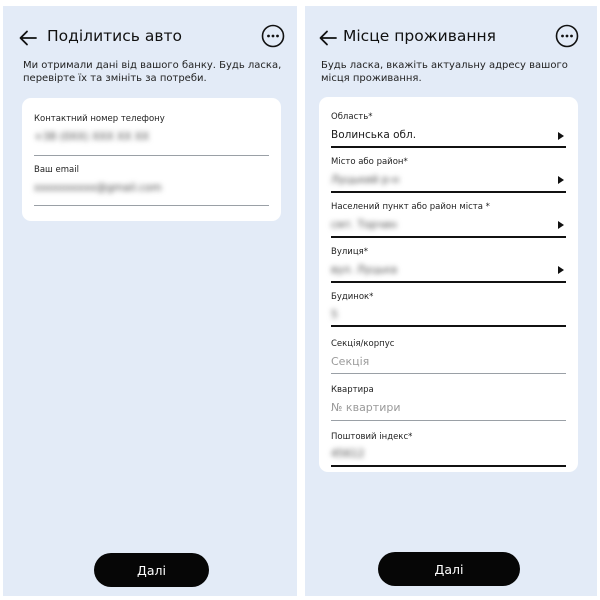 Image resolution: width=600 pixels, height=600 pixels. Describe the element at coordinates (369, 162) in the screenshot. I see `field-label: Місто або район*` at that location.